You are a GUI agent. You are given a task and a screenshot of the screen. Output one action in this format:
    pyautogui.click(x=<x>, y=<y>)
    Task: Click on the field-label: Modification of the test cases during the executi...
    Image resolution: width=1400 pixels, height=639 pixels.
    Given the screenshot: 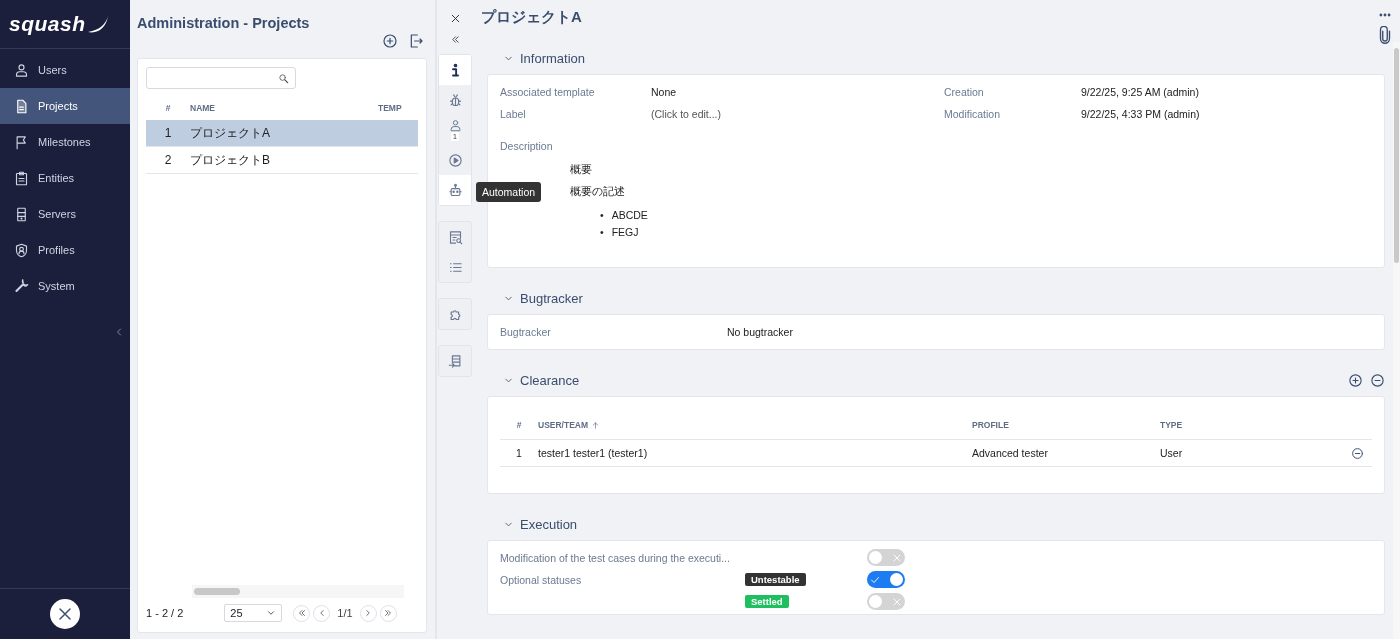 What is the action you would take?
    pyautogui.click(x=615, y=557)
    